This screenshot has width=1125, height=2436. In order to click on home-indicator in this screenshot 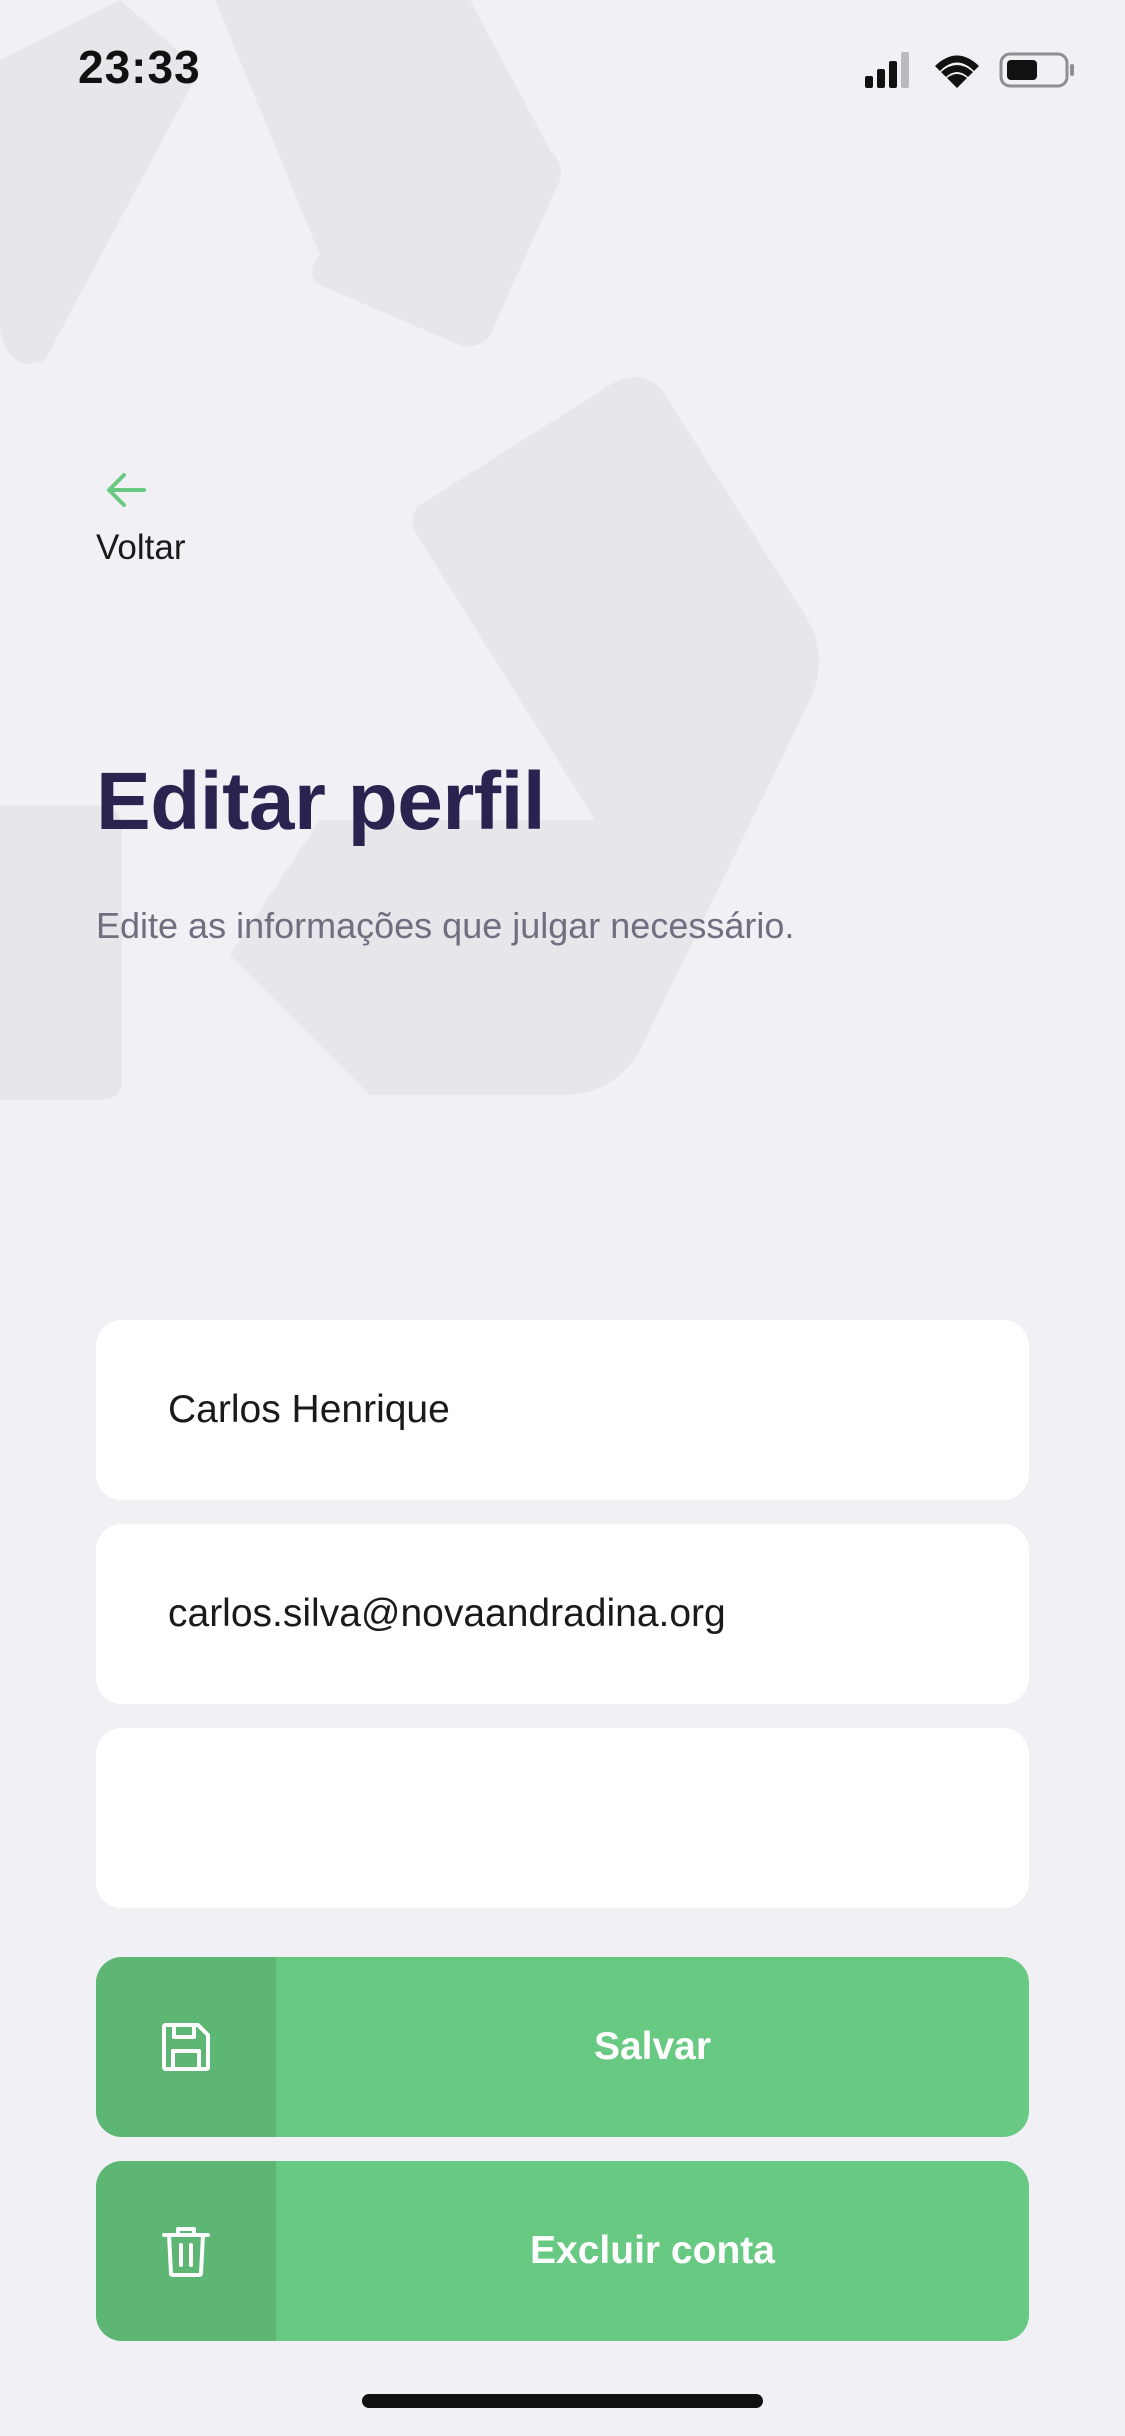, I will do `click(562, 2401)`.